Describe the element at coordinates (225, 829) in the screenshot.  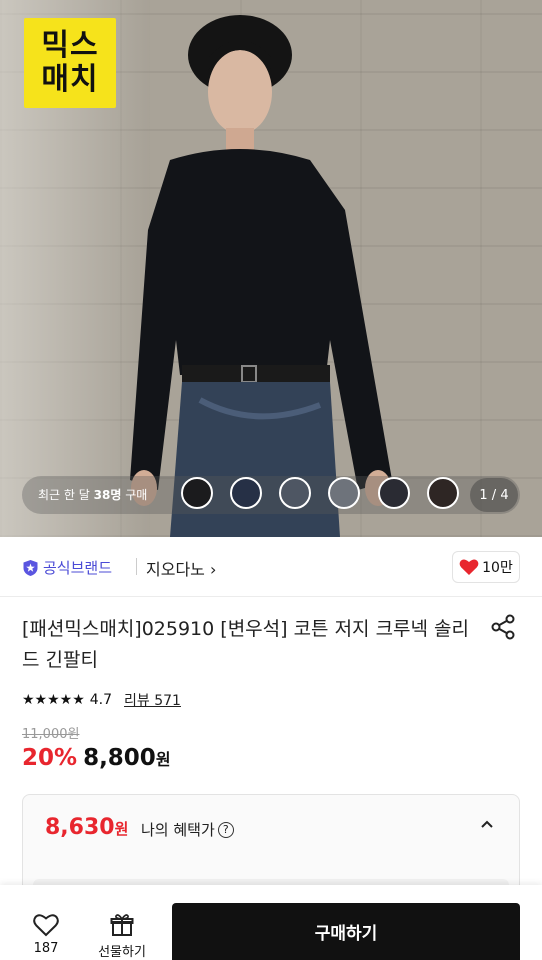
I see `help-icon: ?` at that location.